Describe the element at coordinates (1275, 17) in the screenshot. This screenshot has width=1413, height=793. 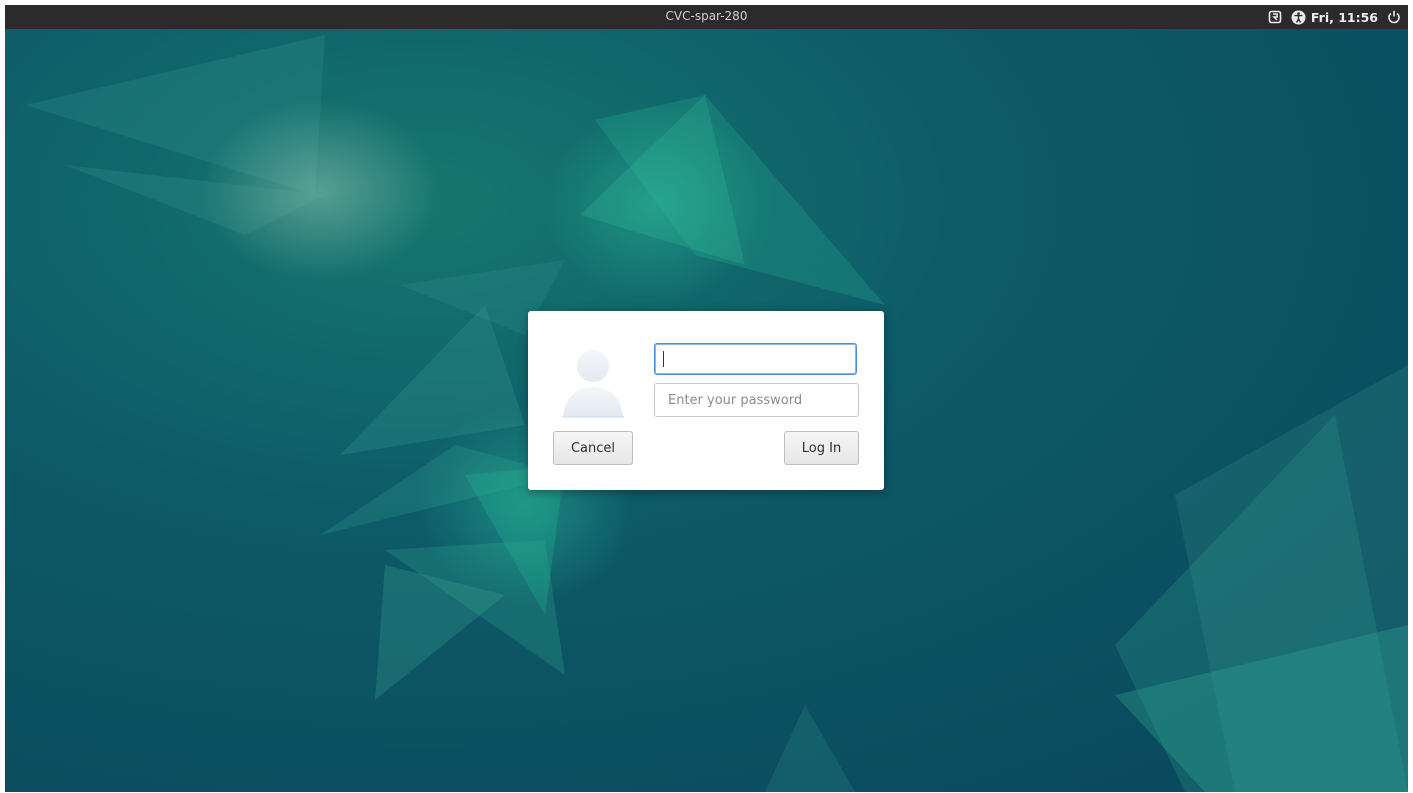
I see `screen-reader-icon` at that location.